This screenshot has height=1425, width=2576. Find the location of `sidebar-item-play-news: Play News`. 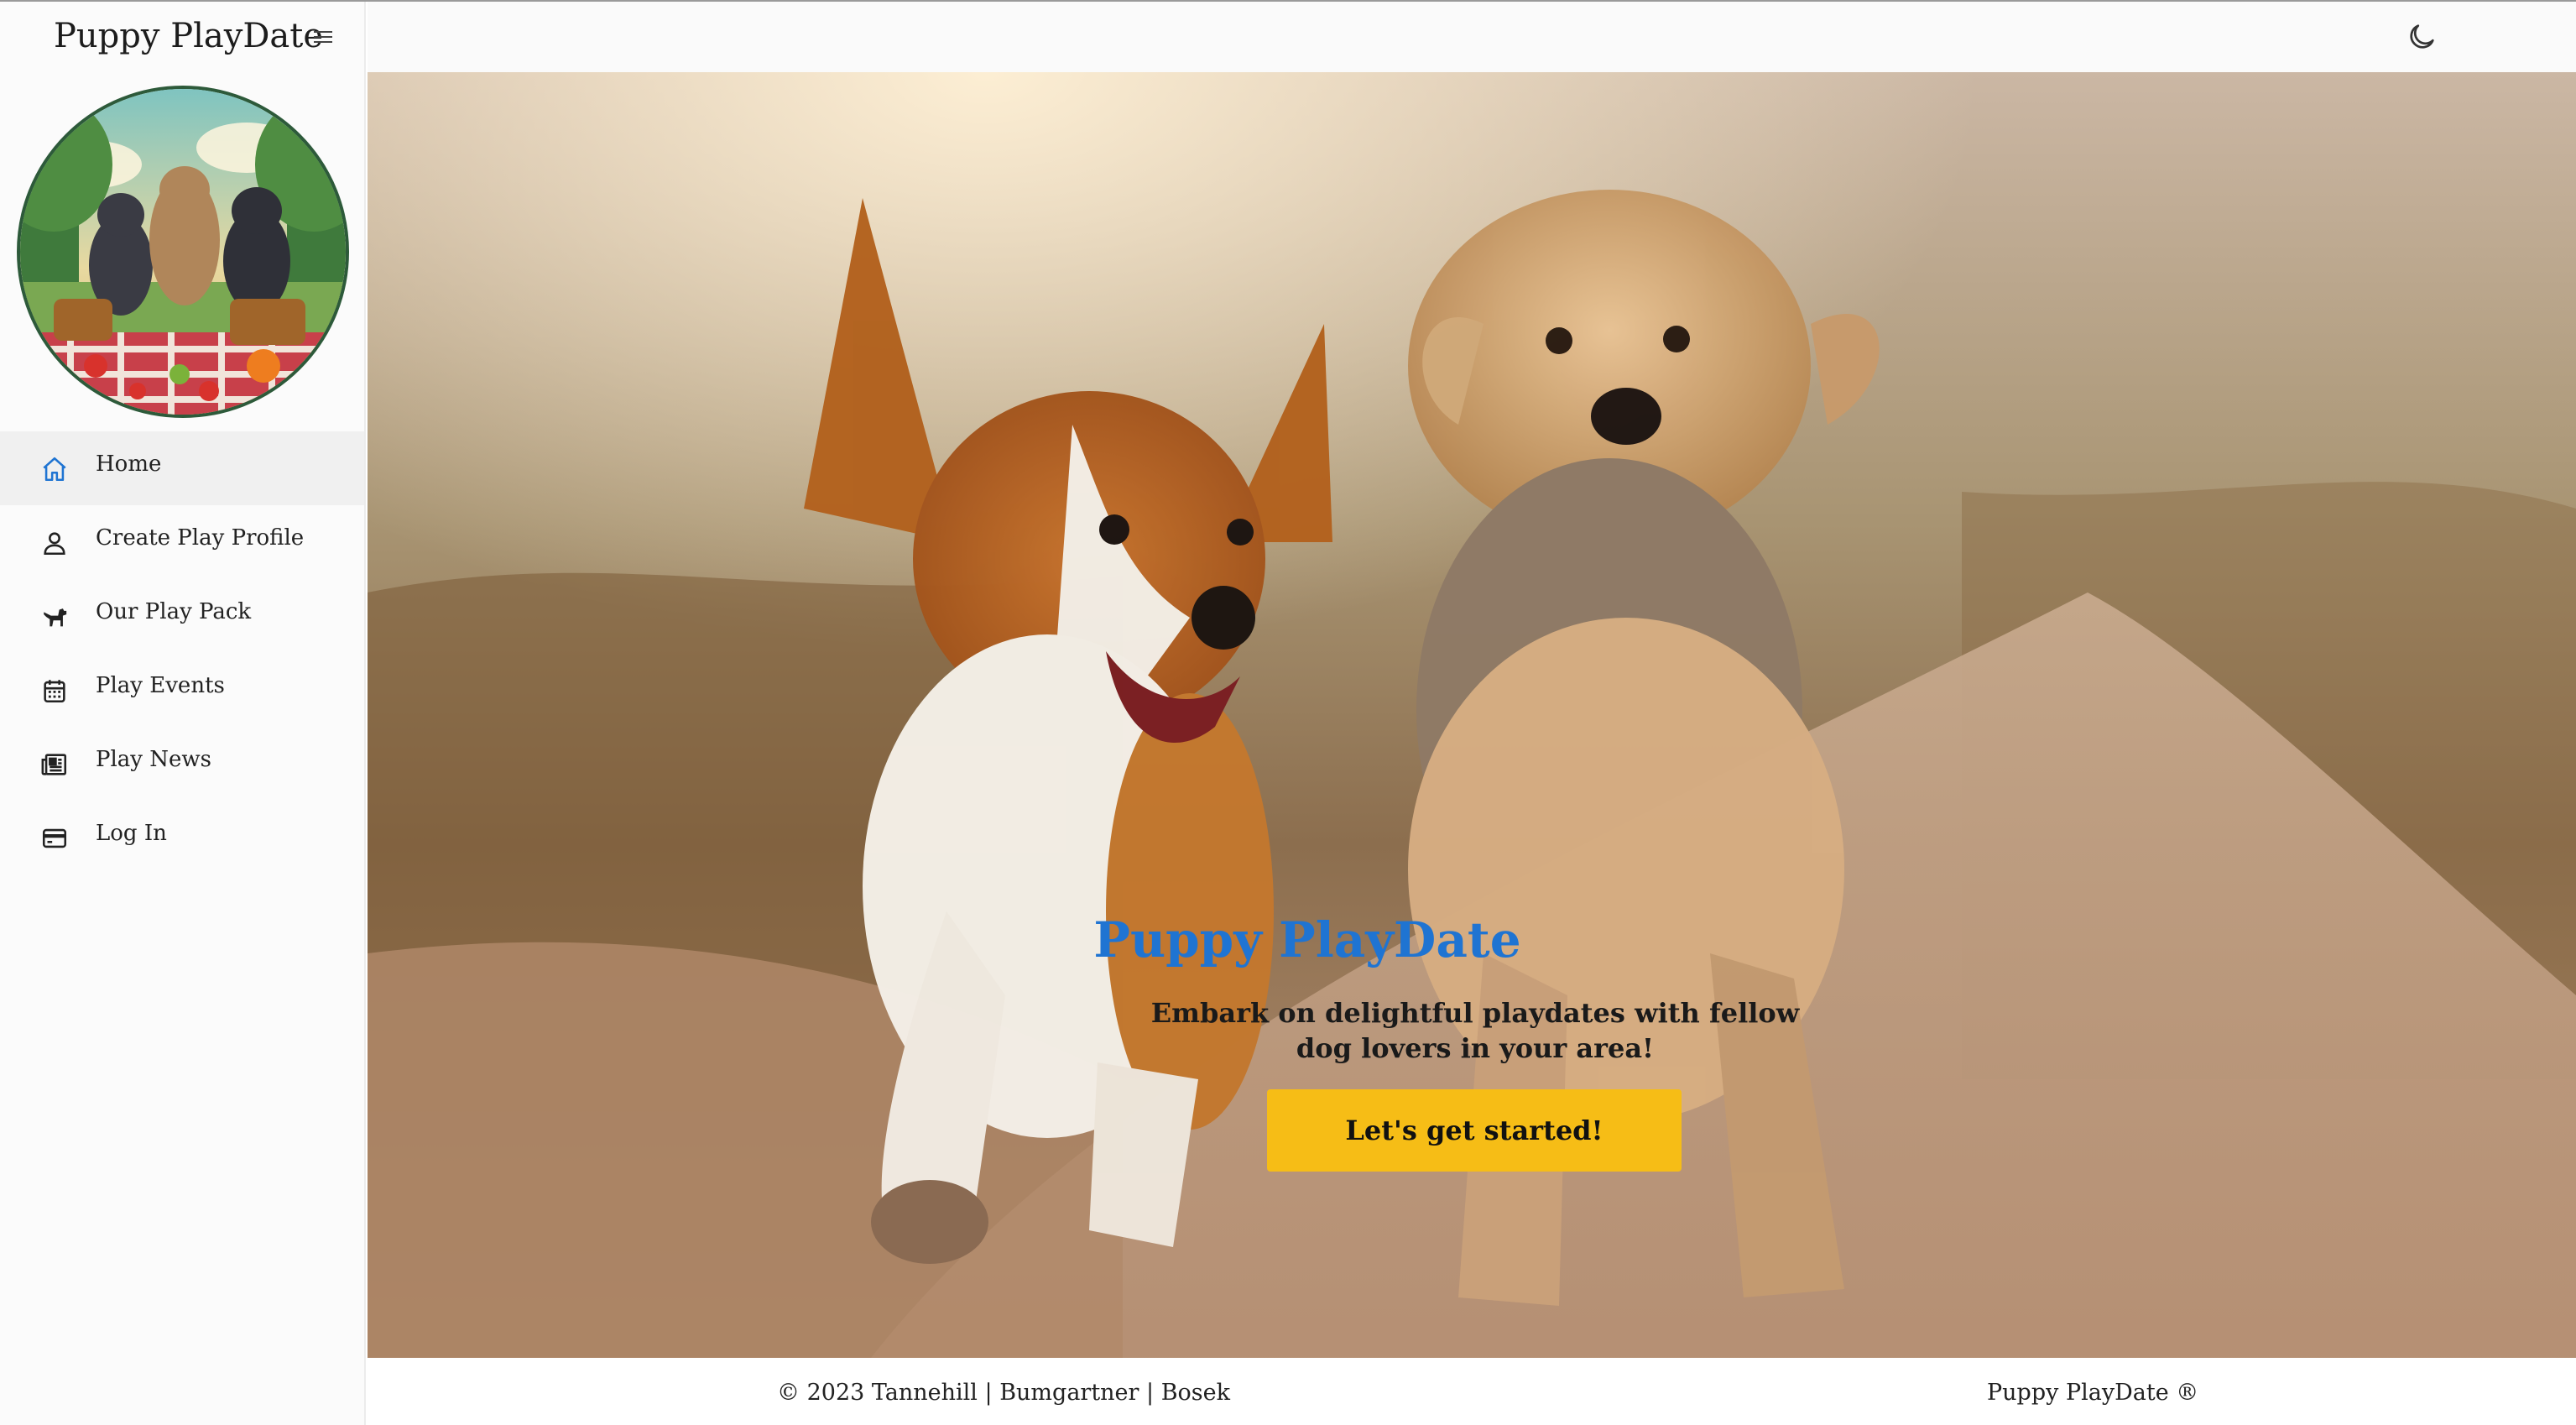

sidebar-item-play-news: Play News is located at coordinates (182, 764).